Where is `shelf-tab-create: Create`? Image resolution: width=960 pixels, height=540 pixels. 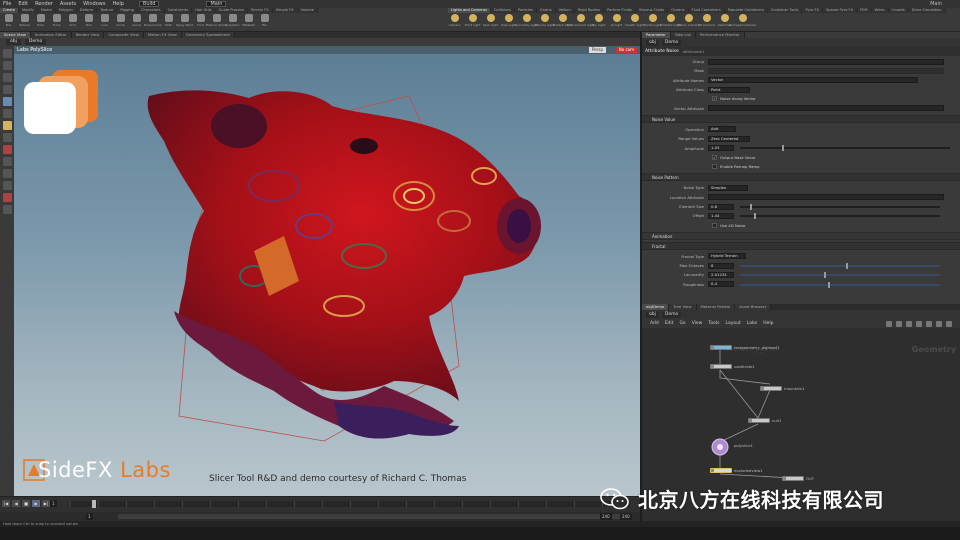
shelf-tab-create: Create is located at coordinates (9, 10).